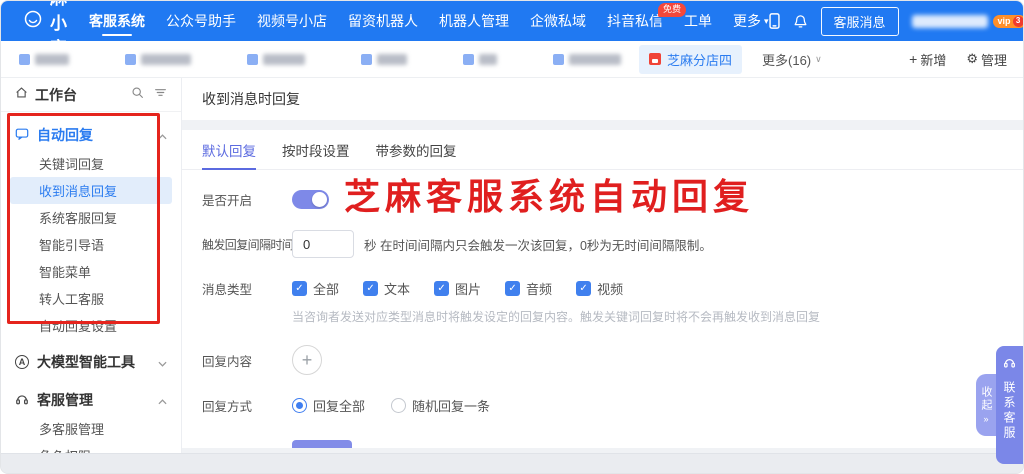  Describe the element at coordinates (117, 21) in the screenshot. I see `nav-kefu-system: 客服系统` at that location.